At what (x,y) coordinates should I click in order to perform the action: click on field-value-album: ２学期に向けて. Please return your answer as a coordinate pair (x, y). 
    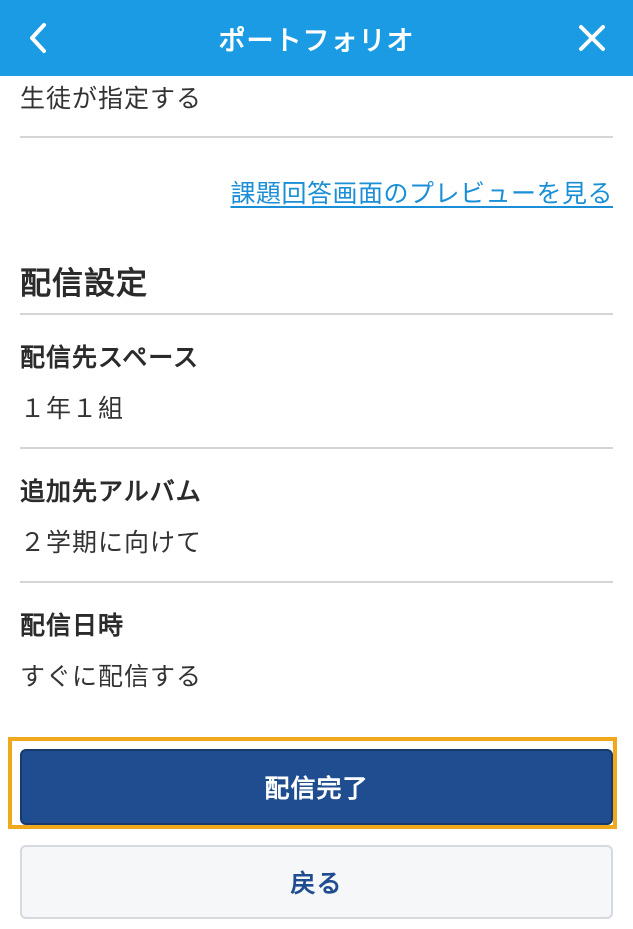
    Looking at the image, I should click on (111, 542).